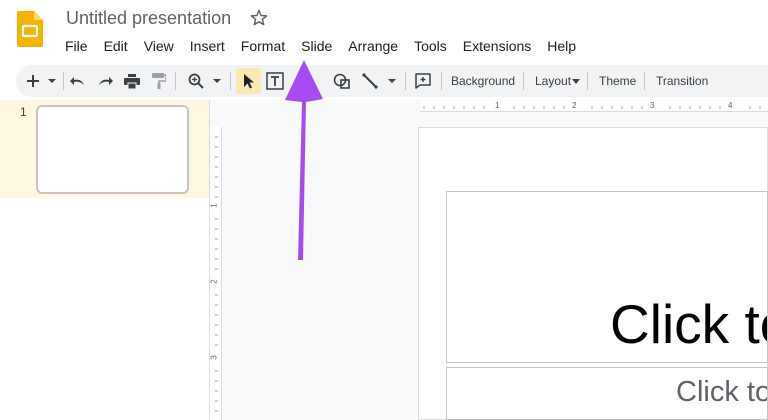 This screenshot has height=420, width=768. I want to click on menu-edit: Edit, so click(116, 46).